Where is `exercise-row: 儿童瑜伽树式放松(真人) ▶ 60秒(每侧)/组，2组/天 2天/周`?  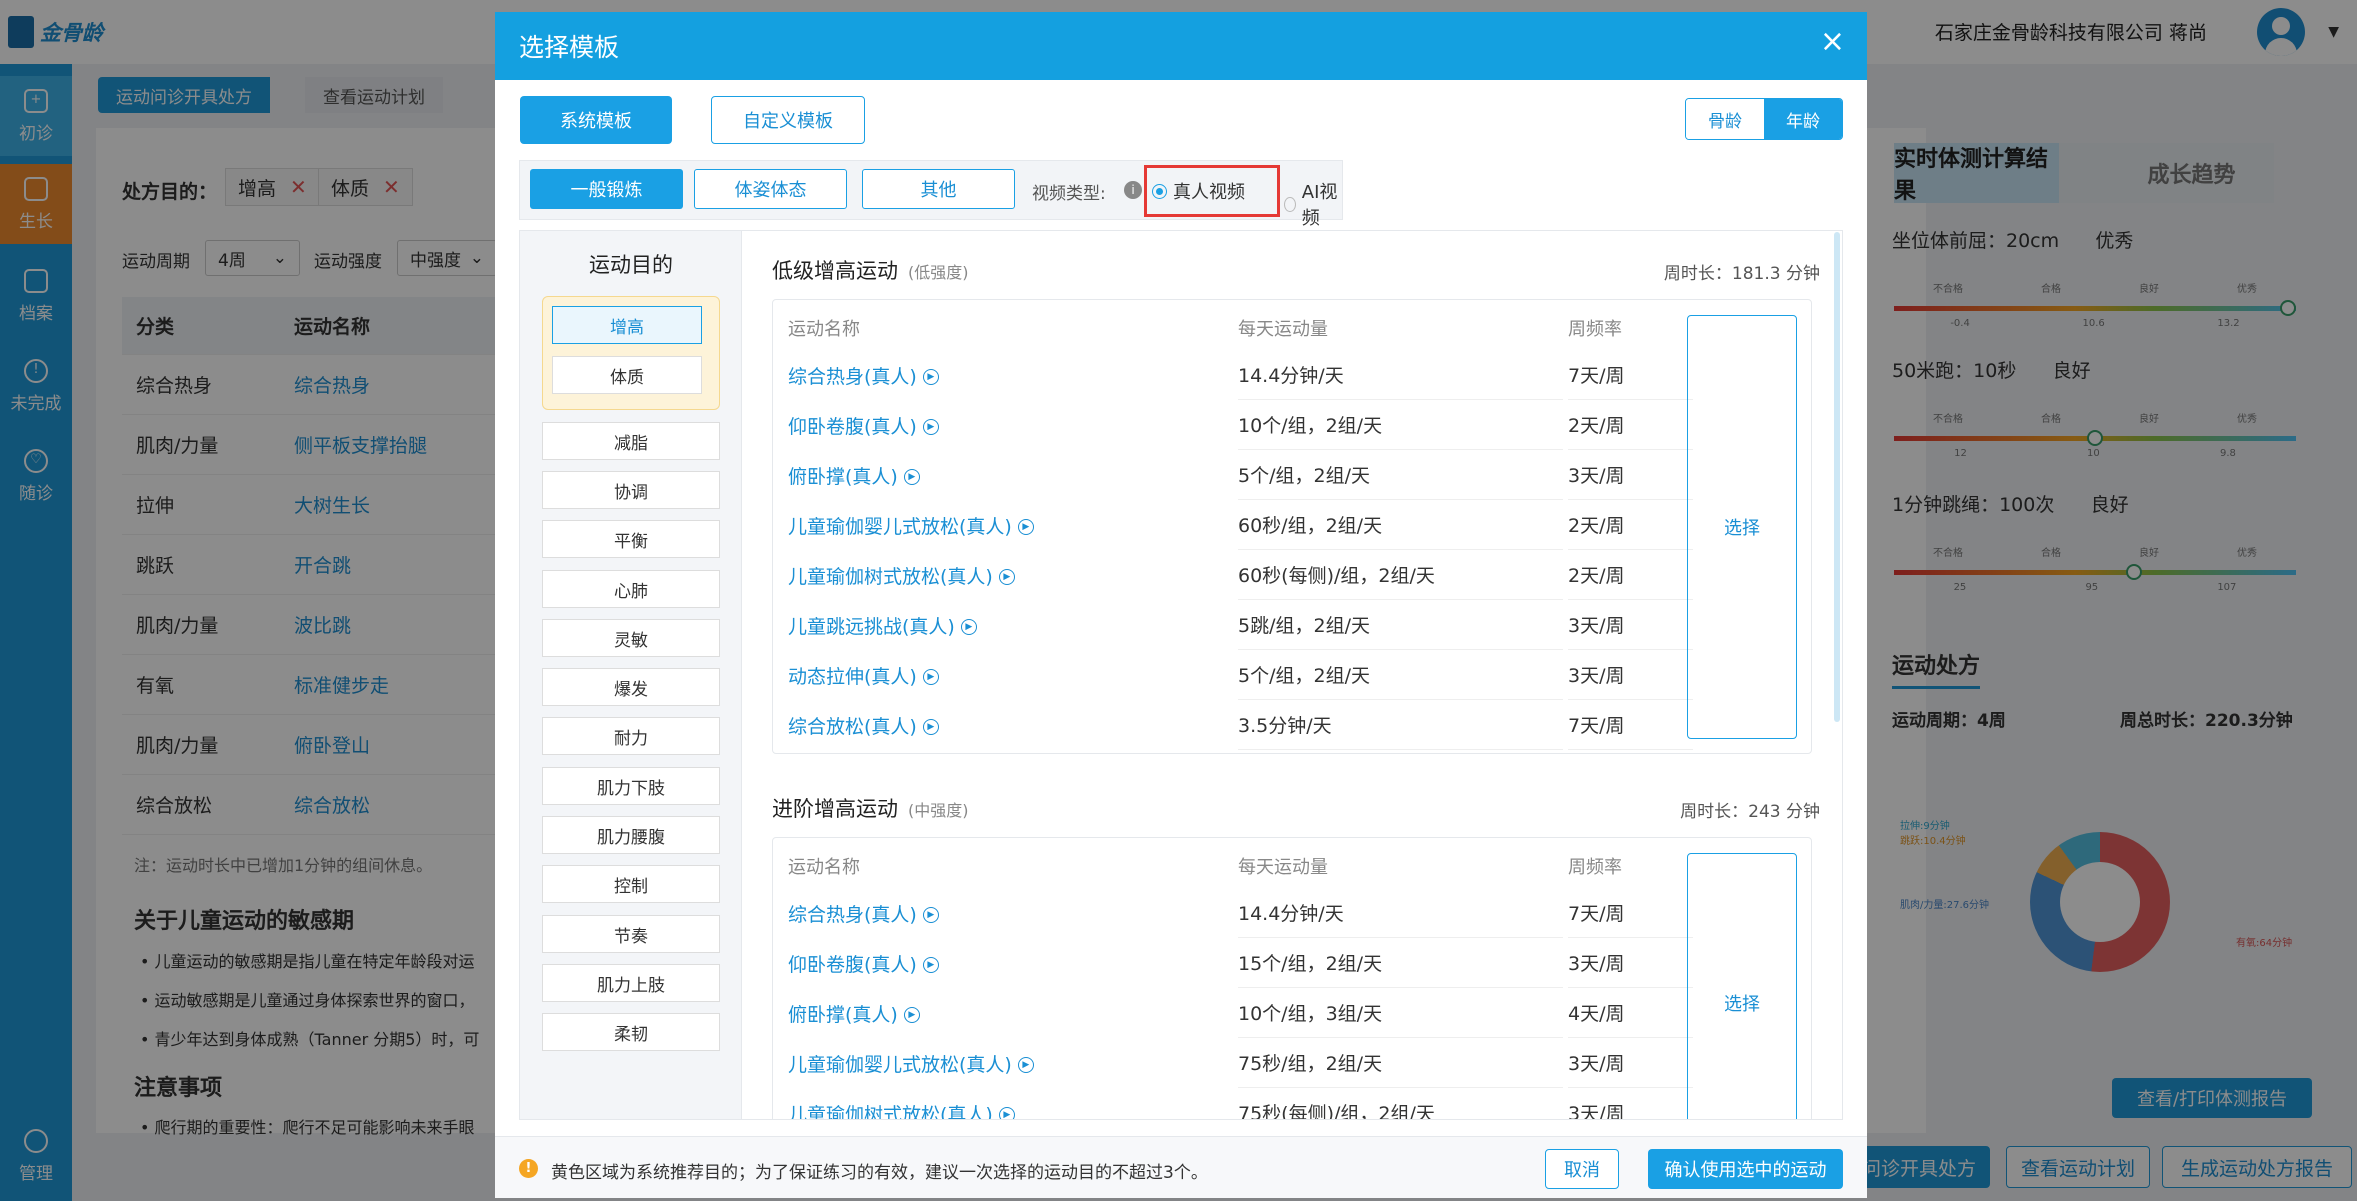
exercise-row: 儿童瑜伽树式放松(真人) ▶ 60秒(每侧)/组，2组/天 2天/周 is located at coordinates (1240, 575).